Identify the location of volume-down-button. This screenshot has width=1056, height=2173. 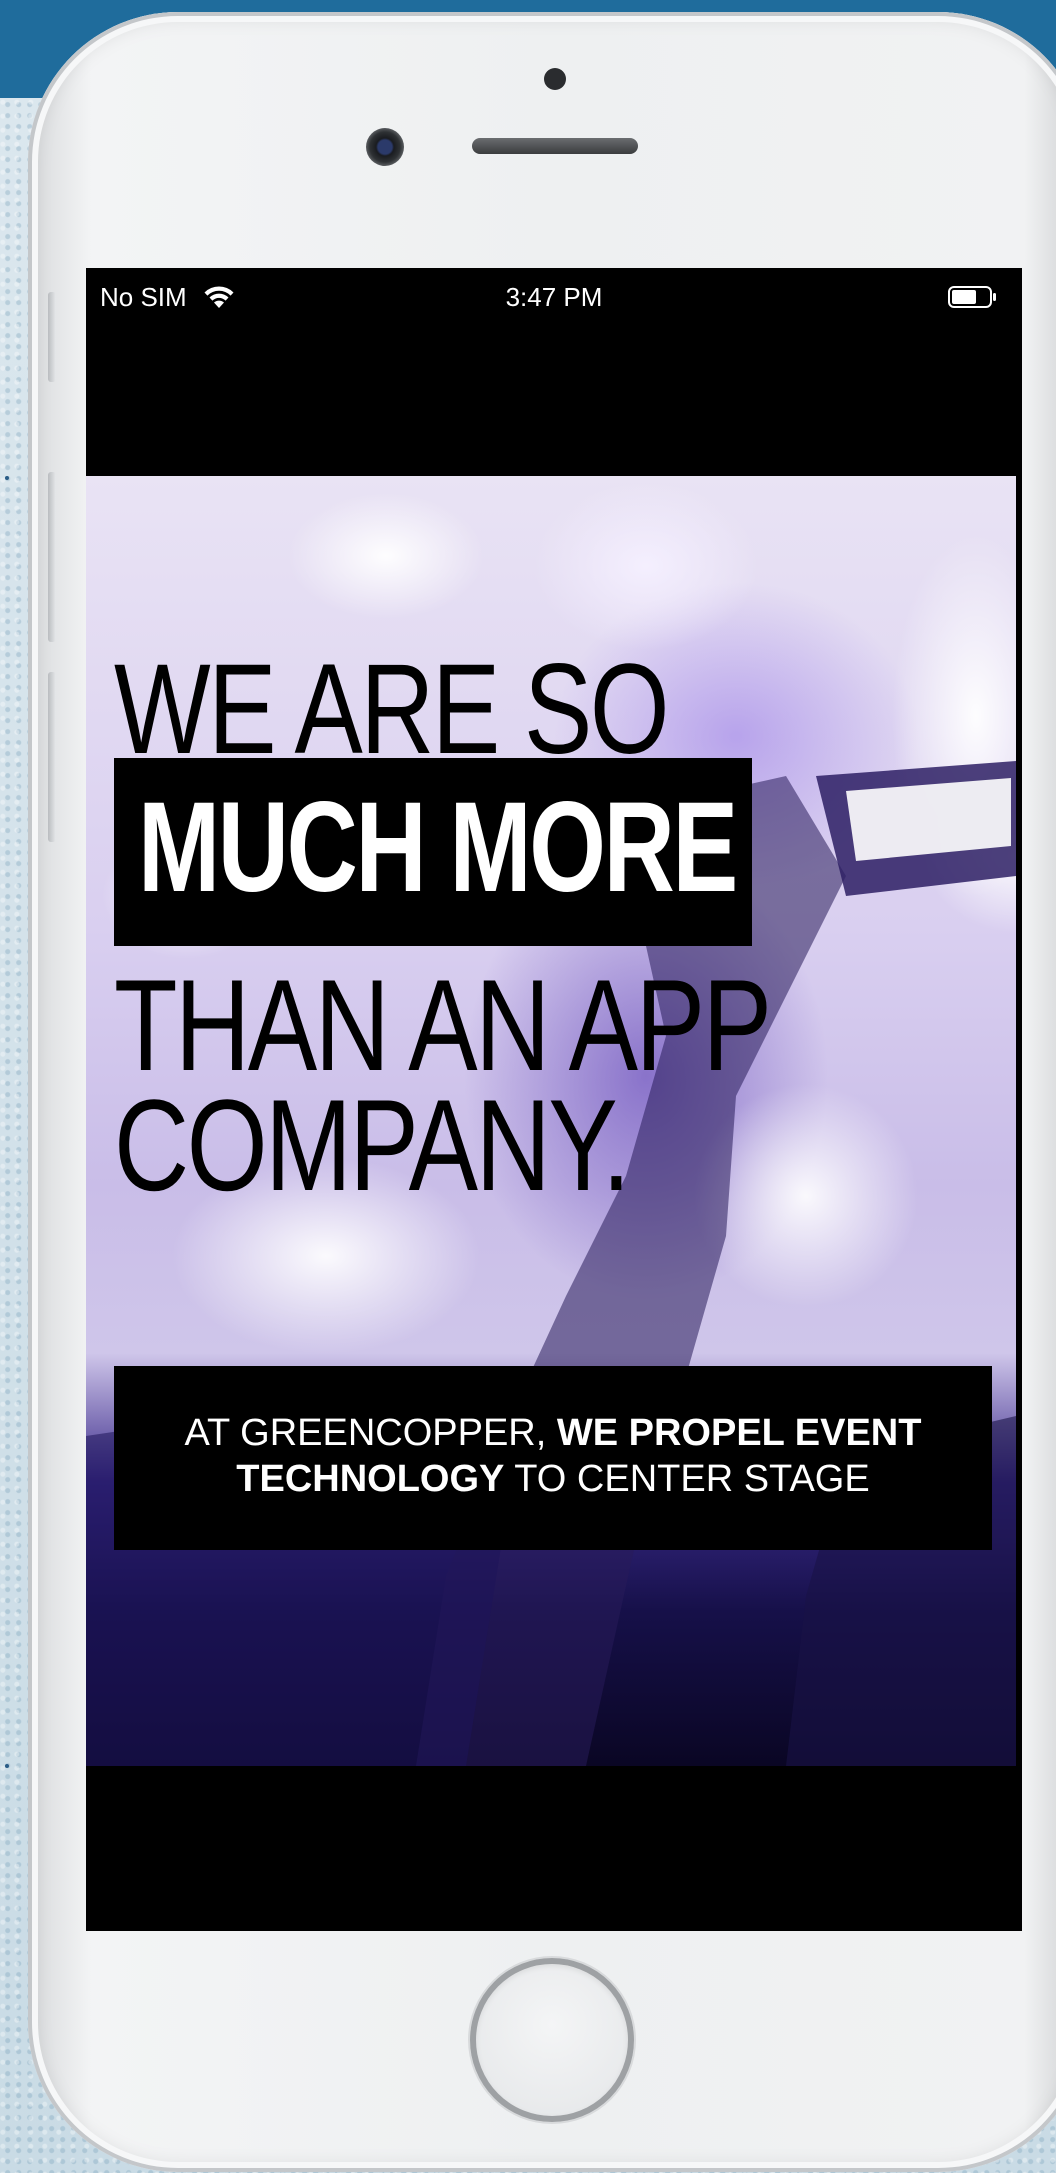
(52, 757).